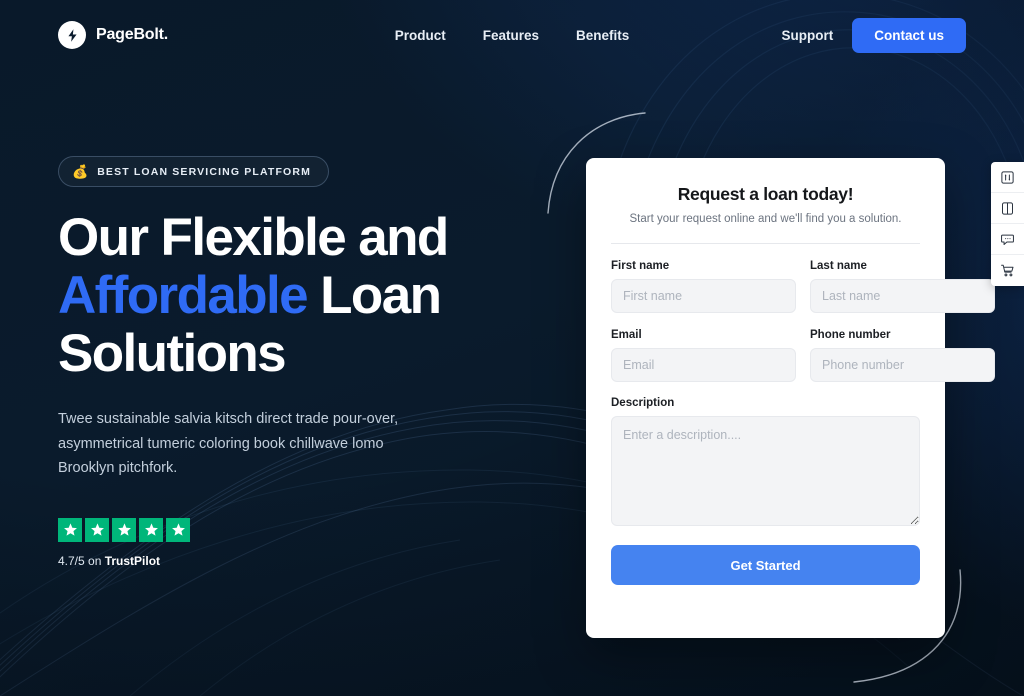 The width and height of the screenshot is (1024, 696). I want to click on rating-label: 4.7/5 on TrustPilot, so click(268, 561).